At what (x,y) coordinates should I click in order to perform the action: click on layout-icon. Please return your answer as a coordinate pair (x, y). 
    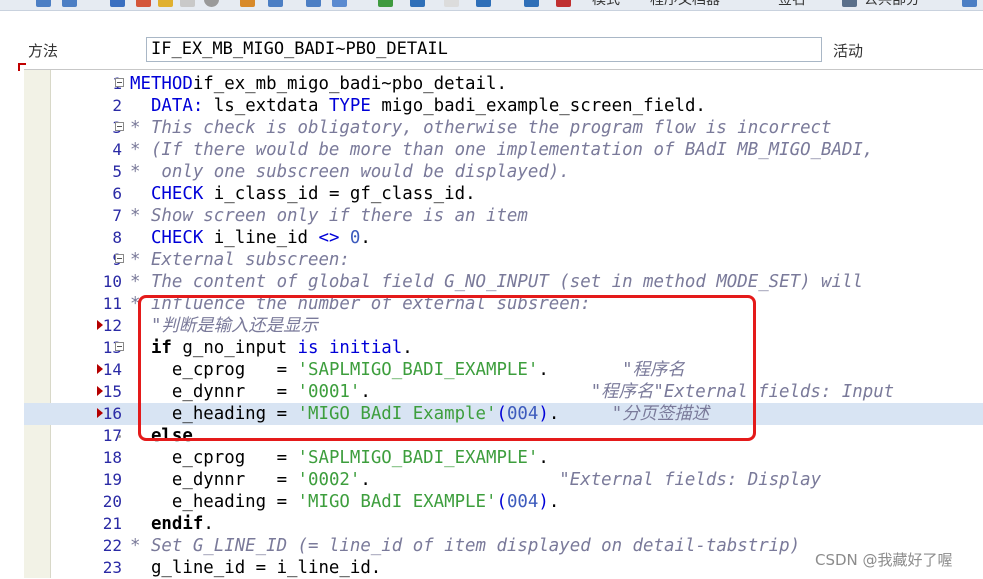
    Looking at the image, I should click on (385, 3).